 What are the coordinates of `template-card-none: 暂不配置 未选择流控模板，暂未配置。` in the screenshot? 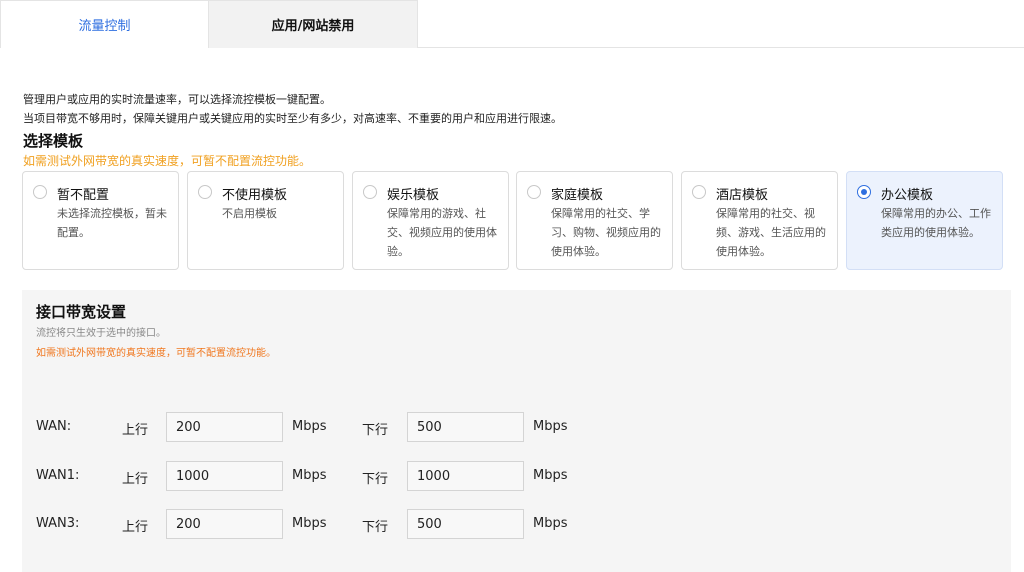 It's located at (100, 220).